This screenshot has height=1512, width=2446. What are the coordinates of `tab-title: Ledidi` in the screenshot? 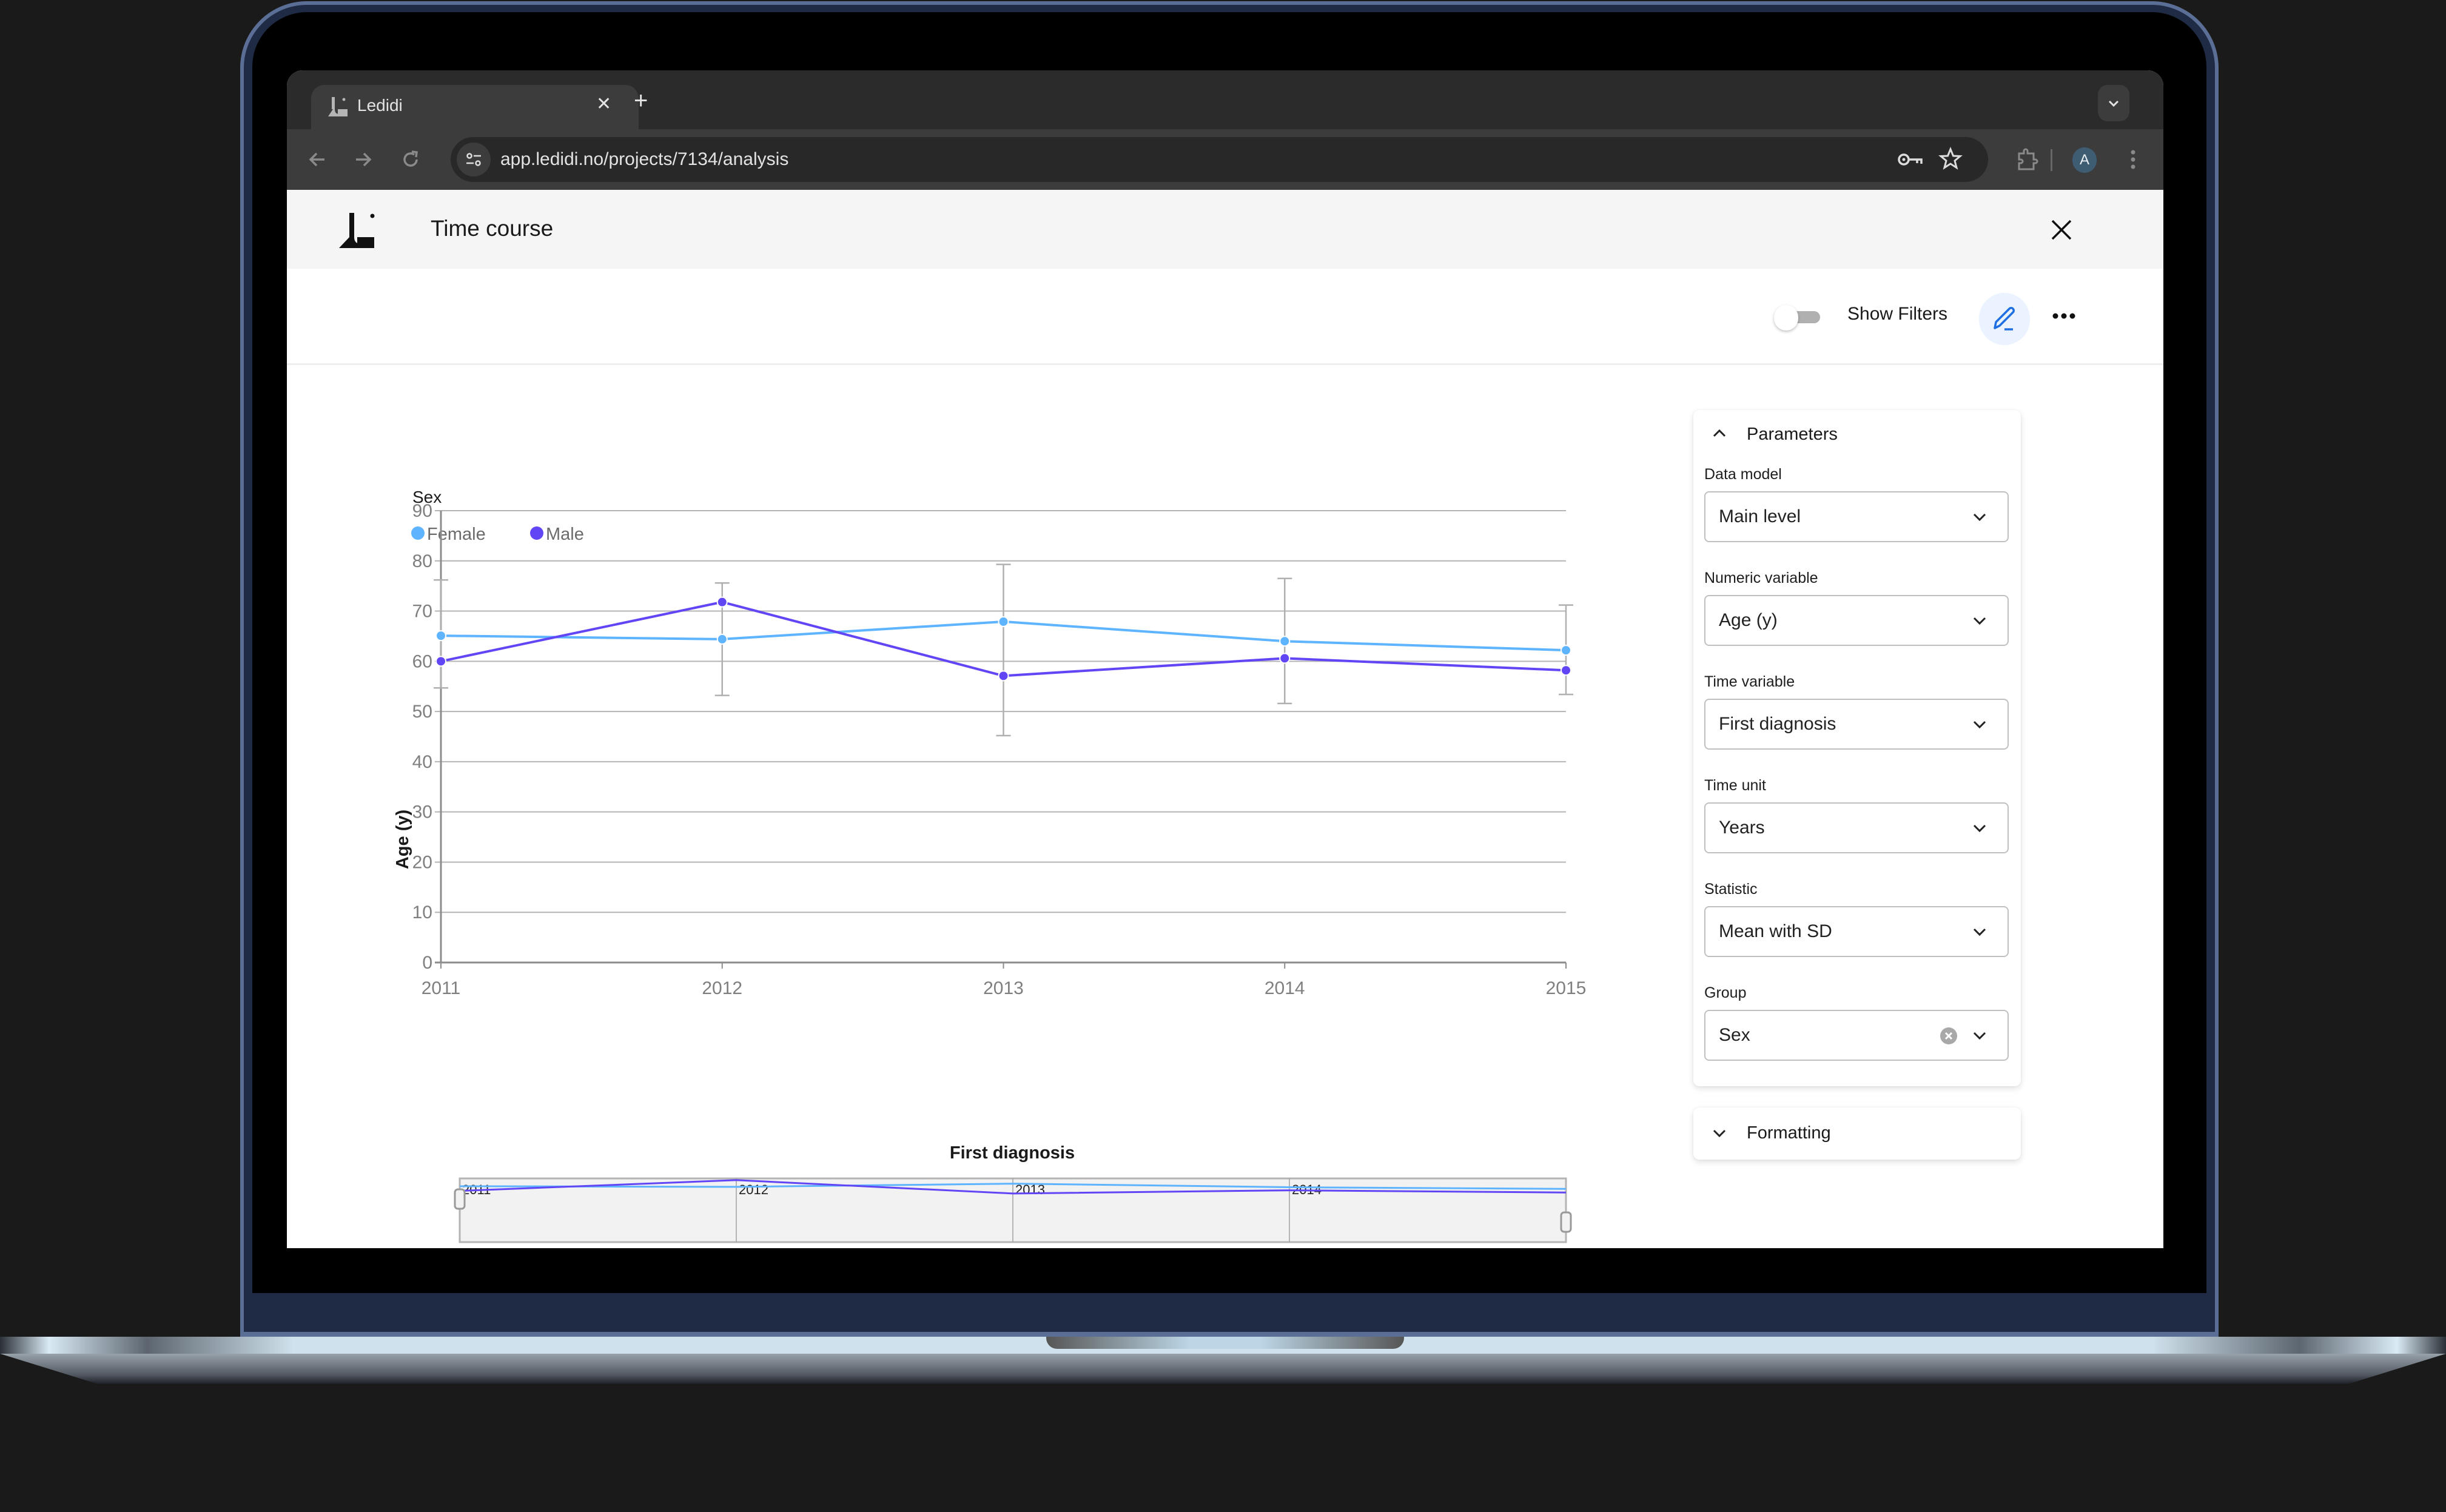 It's located at (380, 105).